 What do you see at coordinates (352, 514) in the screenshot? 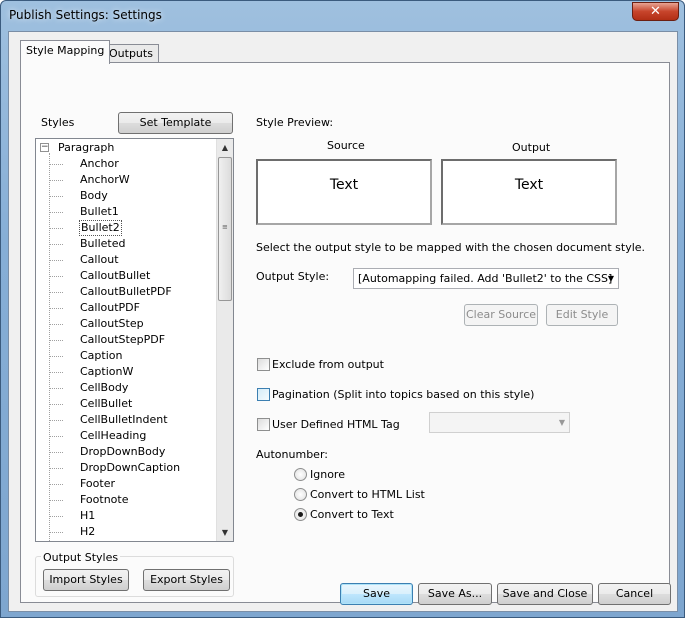
I see `radio-convert-text-label: Convert to Text` at bounding box center [352, 514].